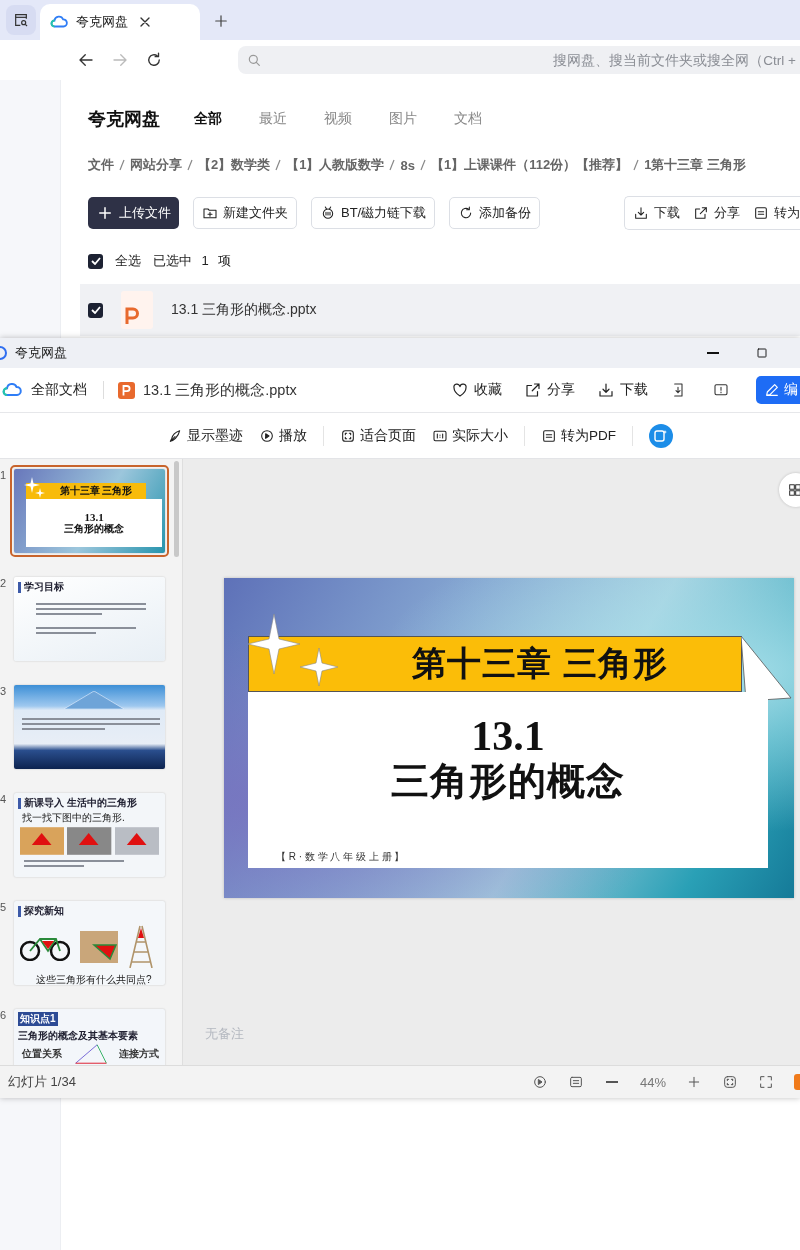 The image size is (800, 1250). What do you see at coordinates (328, 212) in the screenshot?
I see `magnet-icon` at bounding box center [328, 212].